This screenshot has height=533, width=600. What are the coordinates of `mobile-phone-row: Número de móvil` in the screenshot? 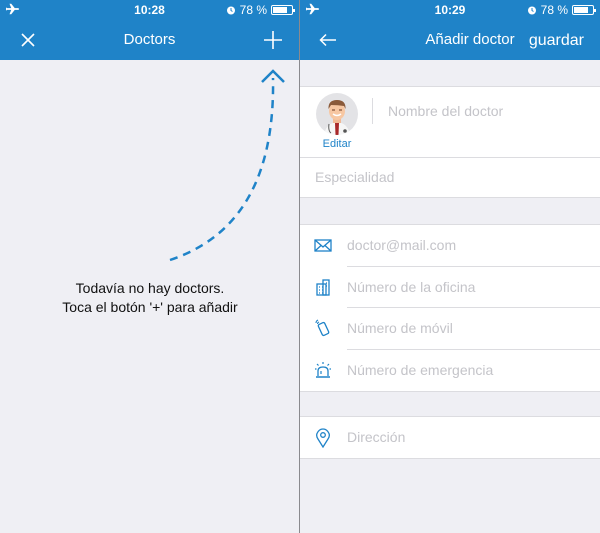 It's located at (450, 329).